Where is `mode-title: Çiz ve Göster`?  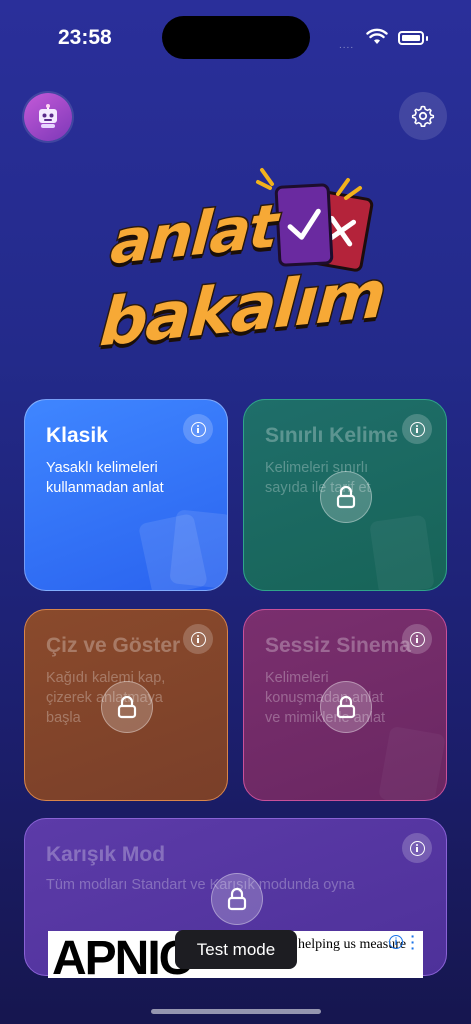 mode-title: Çiz ve Göster is located at coordinates (113, 645).